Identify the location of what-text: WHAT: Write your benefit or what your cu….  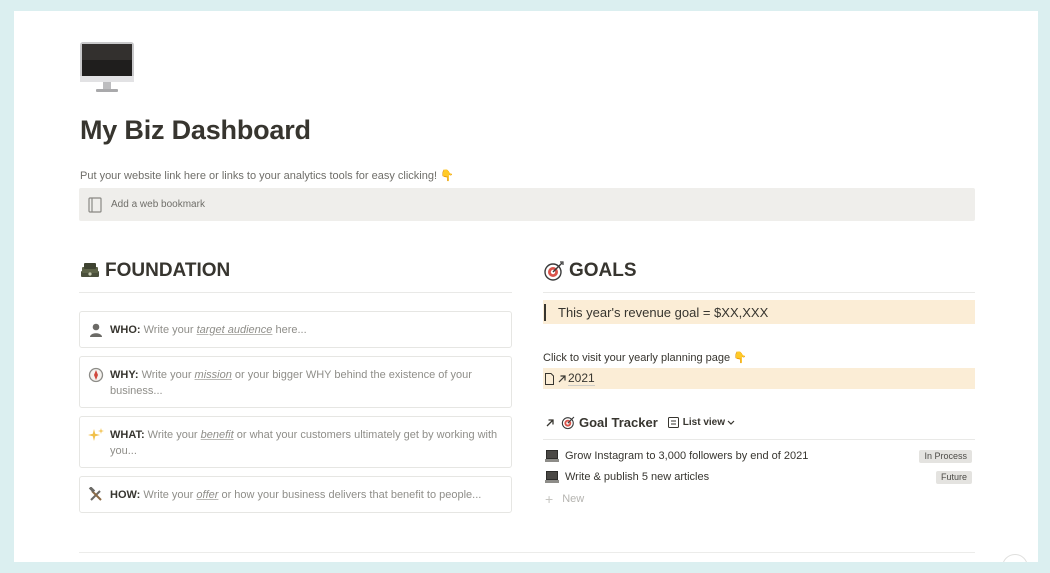
(304, 443).